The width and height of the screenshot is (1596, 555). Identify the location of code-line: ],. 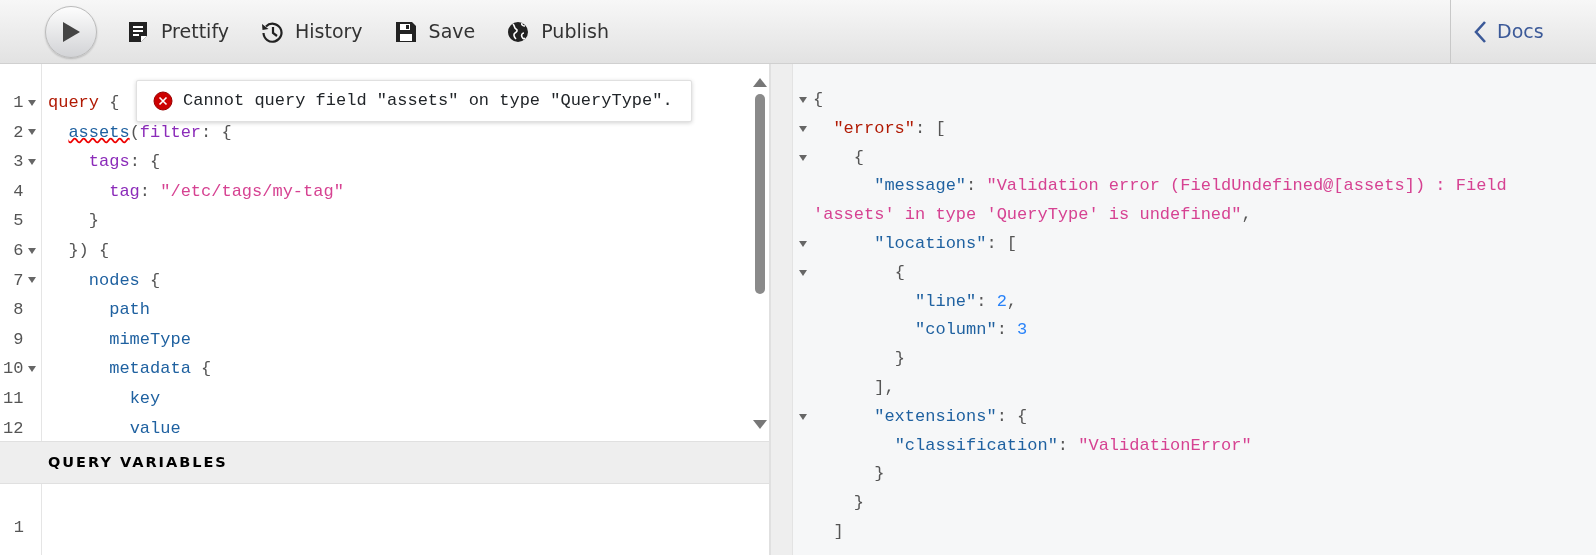
(884, 387).